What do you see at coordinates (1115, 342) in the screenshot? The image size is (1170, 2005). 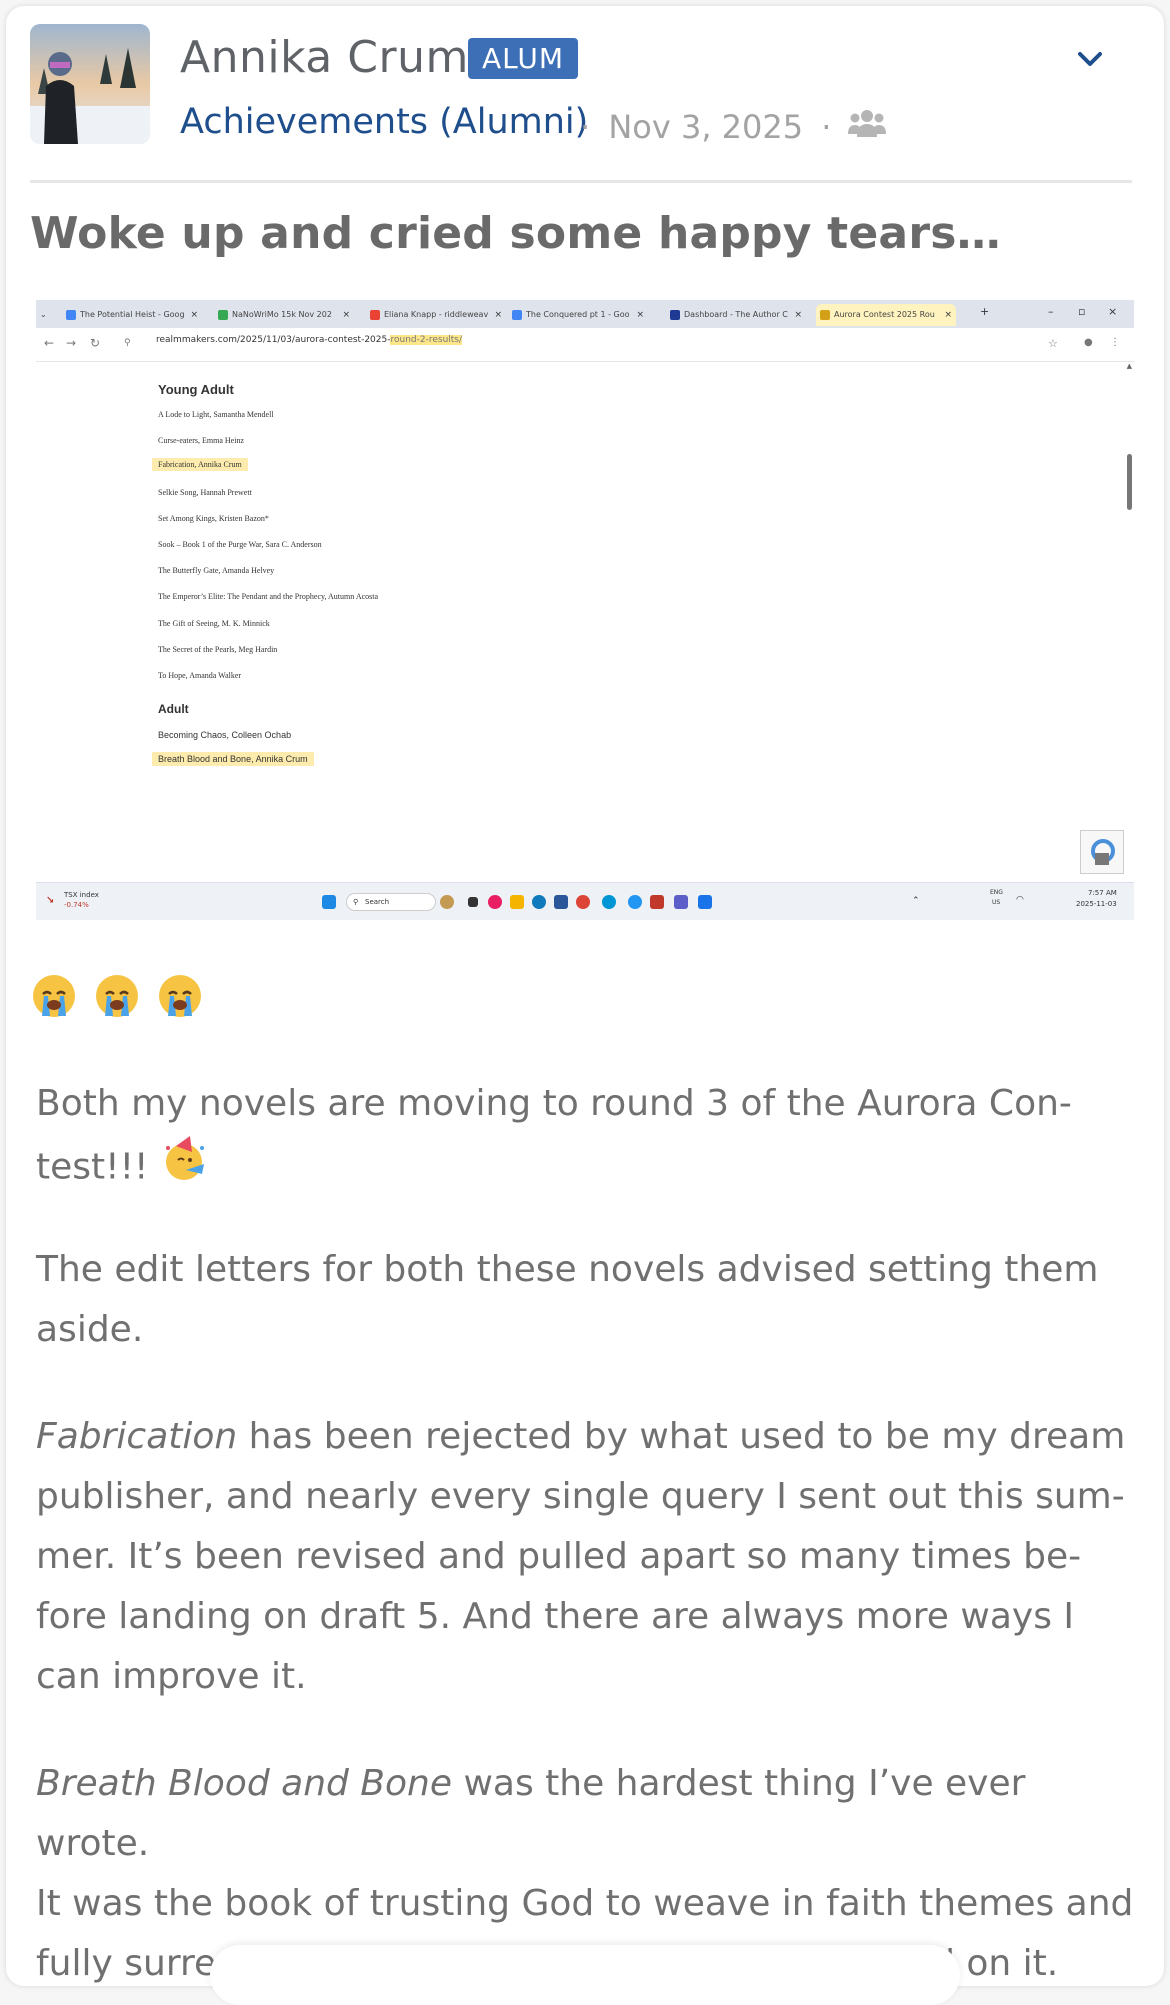 I see `kebab-menu-icon: ⋮` at bounding box center [1115, 342].